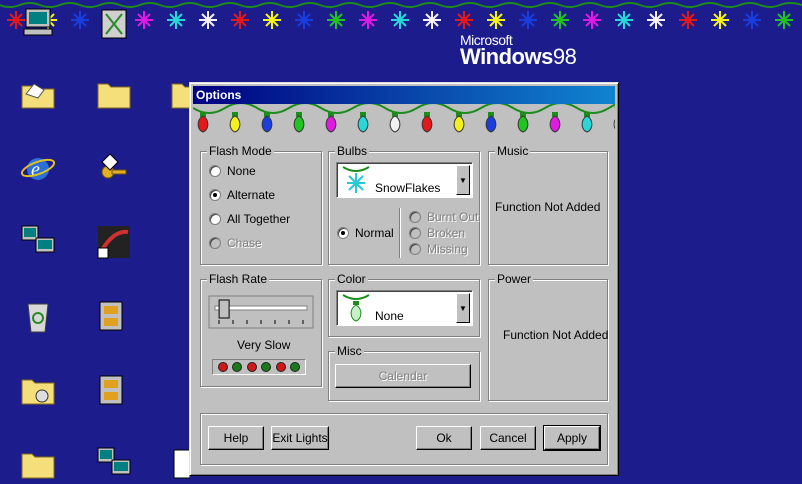 The height and width of the screenshot is (484, 802). Describe the element at coordinates (437, 233) in the screenshot. I see `bulbs-broken: Broken` at that location.